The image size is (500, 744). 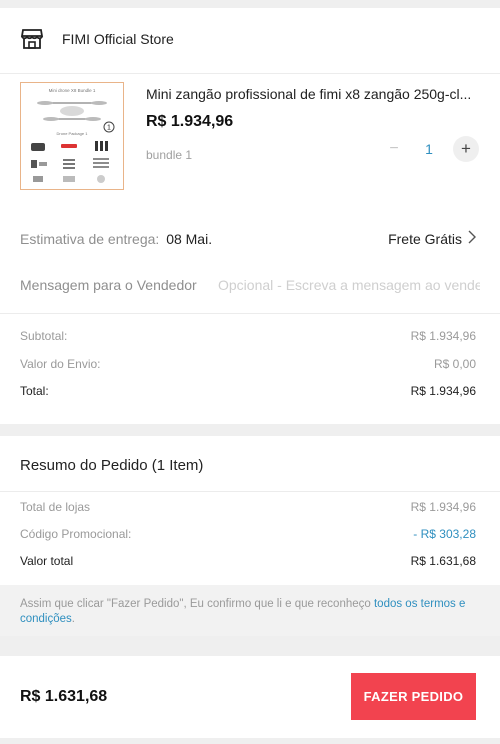 I want to click on shipping-cost-label: Valor do Envio:, so click(x=60, y=364).